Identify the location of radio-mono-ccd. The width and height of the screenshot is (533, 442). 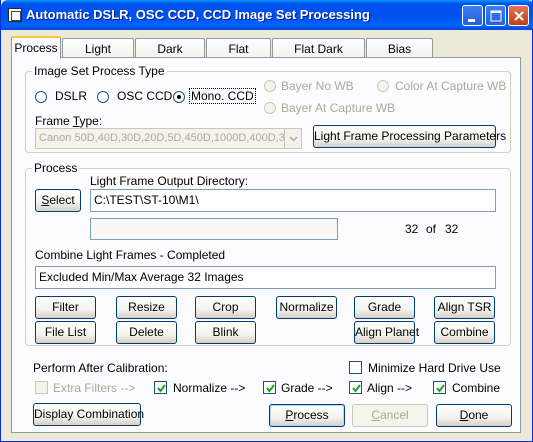
(179, 97).